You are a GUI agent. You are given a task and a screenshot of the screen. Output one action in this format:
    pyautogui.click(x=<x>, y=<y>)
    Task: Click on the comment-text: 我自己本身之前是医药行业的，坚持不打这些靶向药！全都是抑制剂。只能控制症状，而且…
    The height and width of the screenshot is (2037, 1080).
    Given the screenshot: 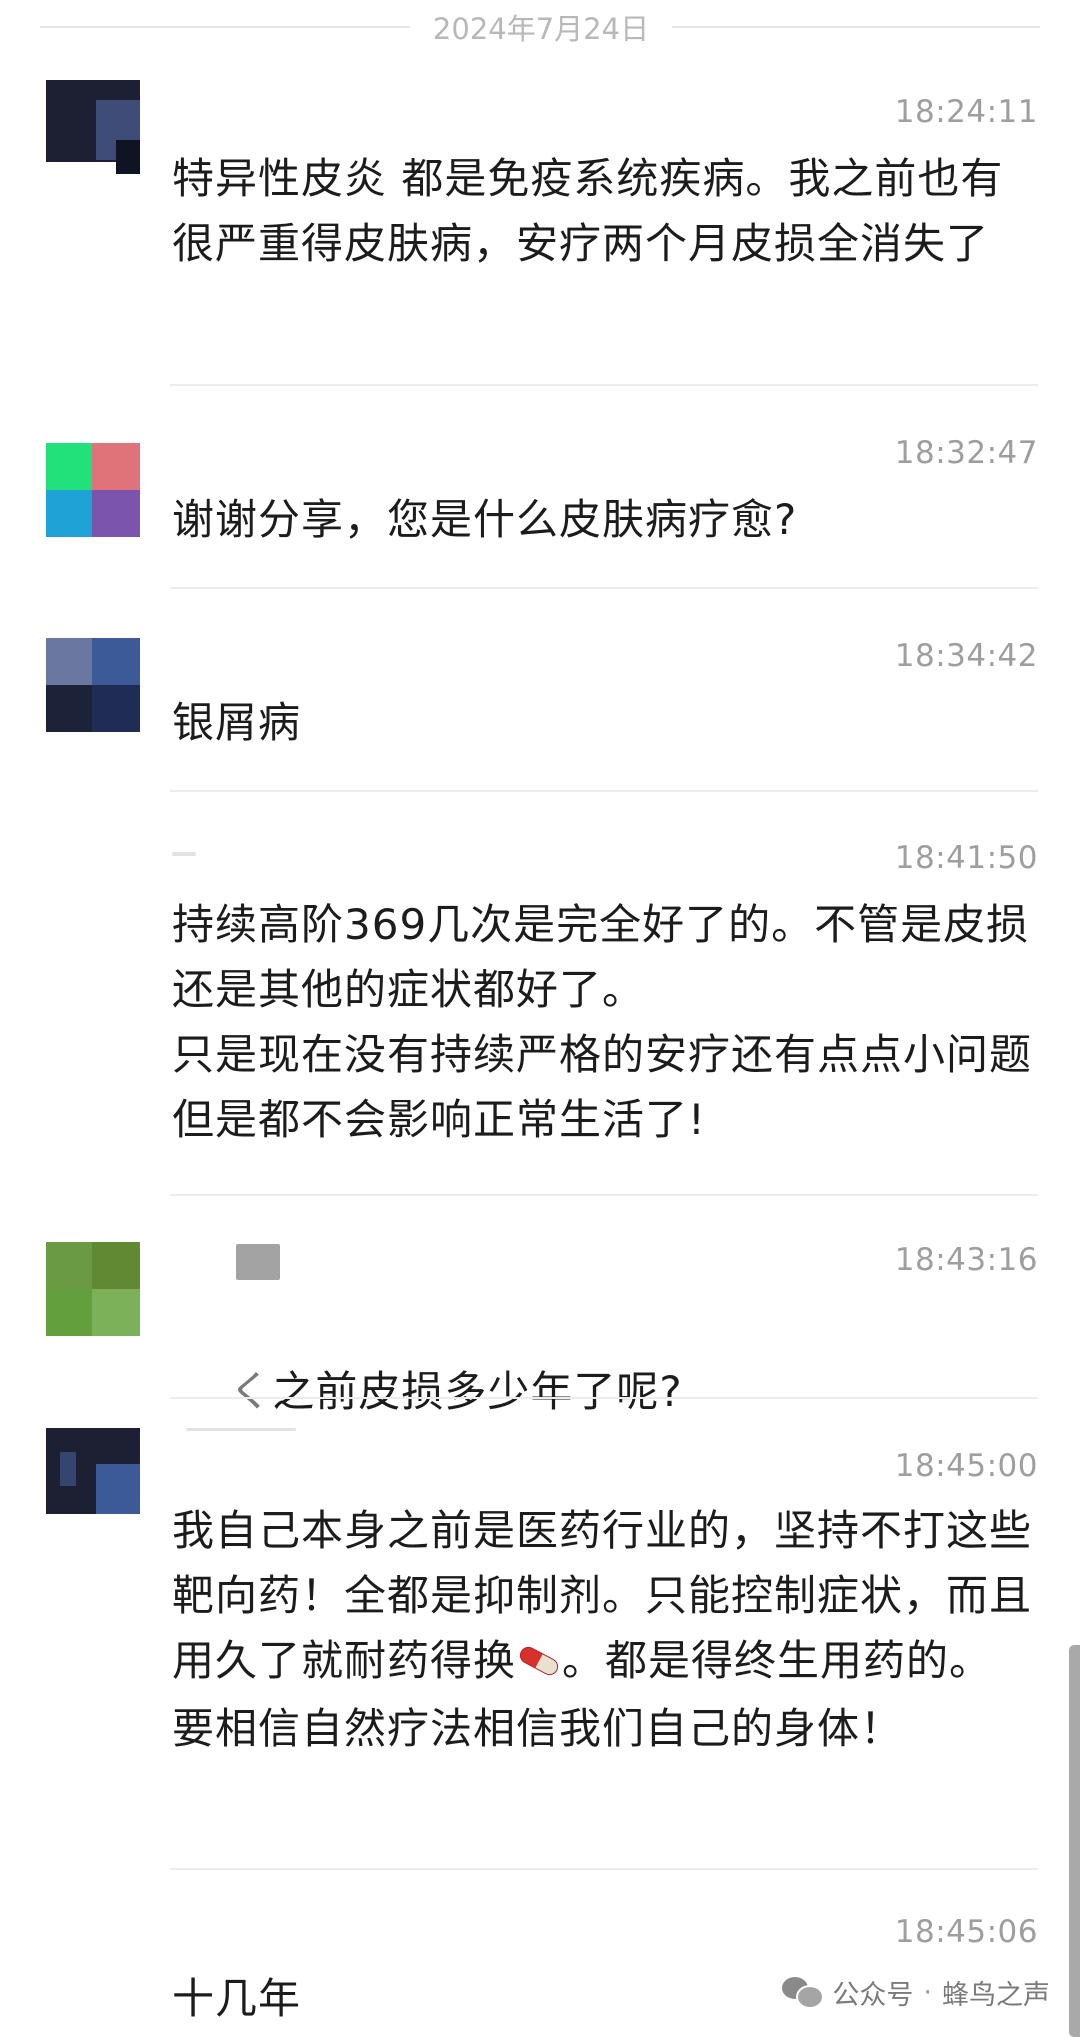 What is the action you would take?
    pyautogui.click(x=602, y=1629)
    